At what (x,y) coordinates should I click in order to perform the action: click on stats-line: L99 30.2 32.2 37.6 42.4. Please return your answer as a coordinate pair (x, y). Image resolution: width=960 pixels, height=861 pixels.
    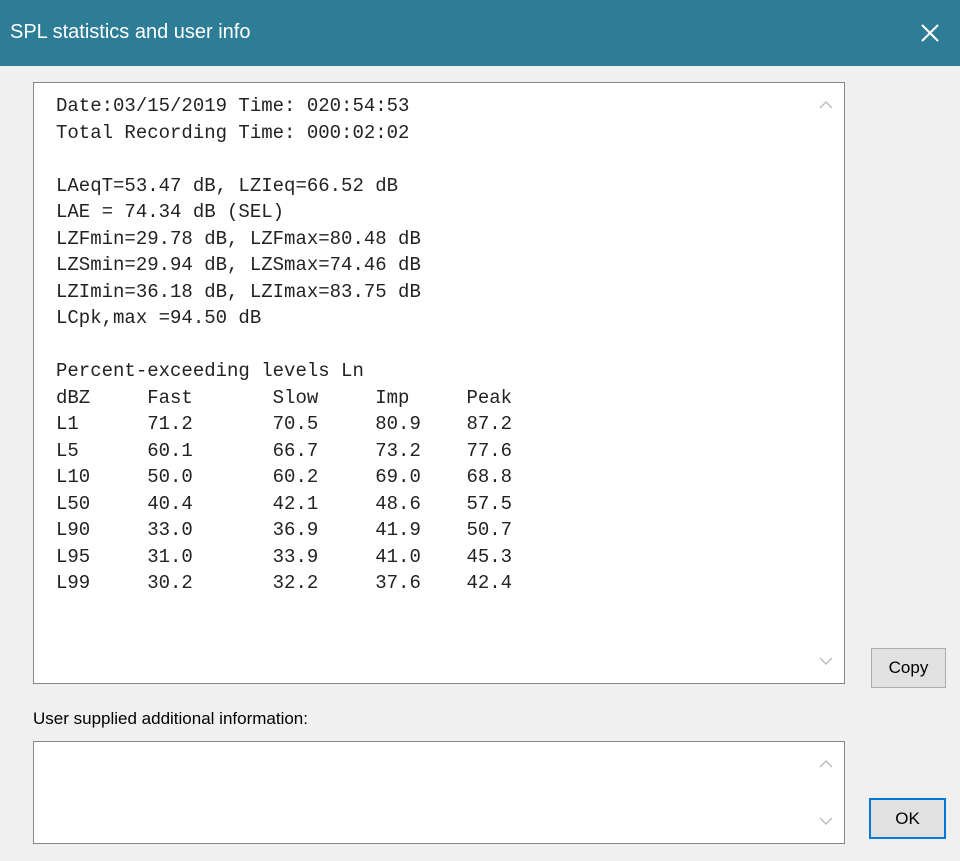
    Looking at the image, I should click on (284, 583).